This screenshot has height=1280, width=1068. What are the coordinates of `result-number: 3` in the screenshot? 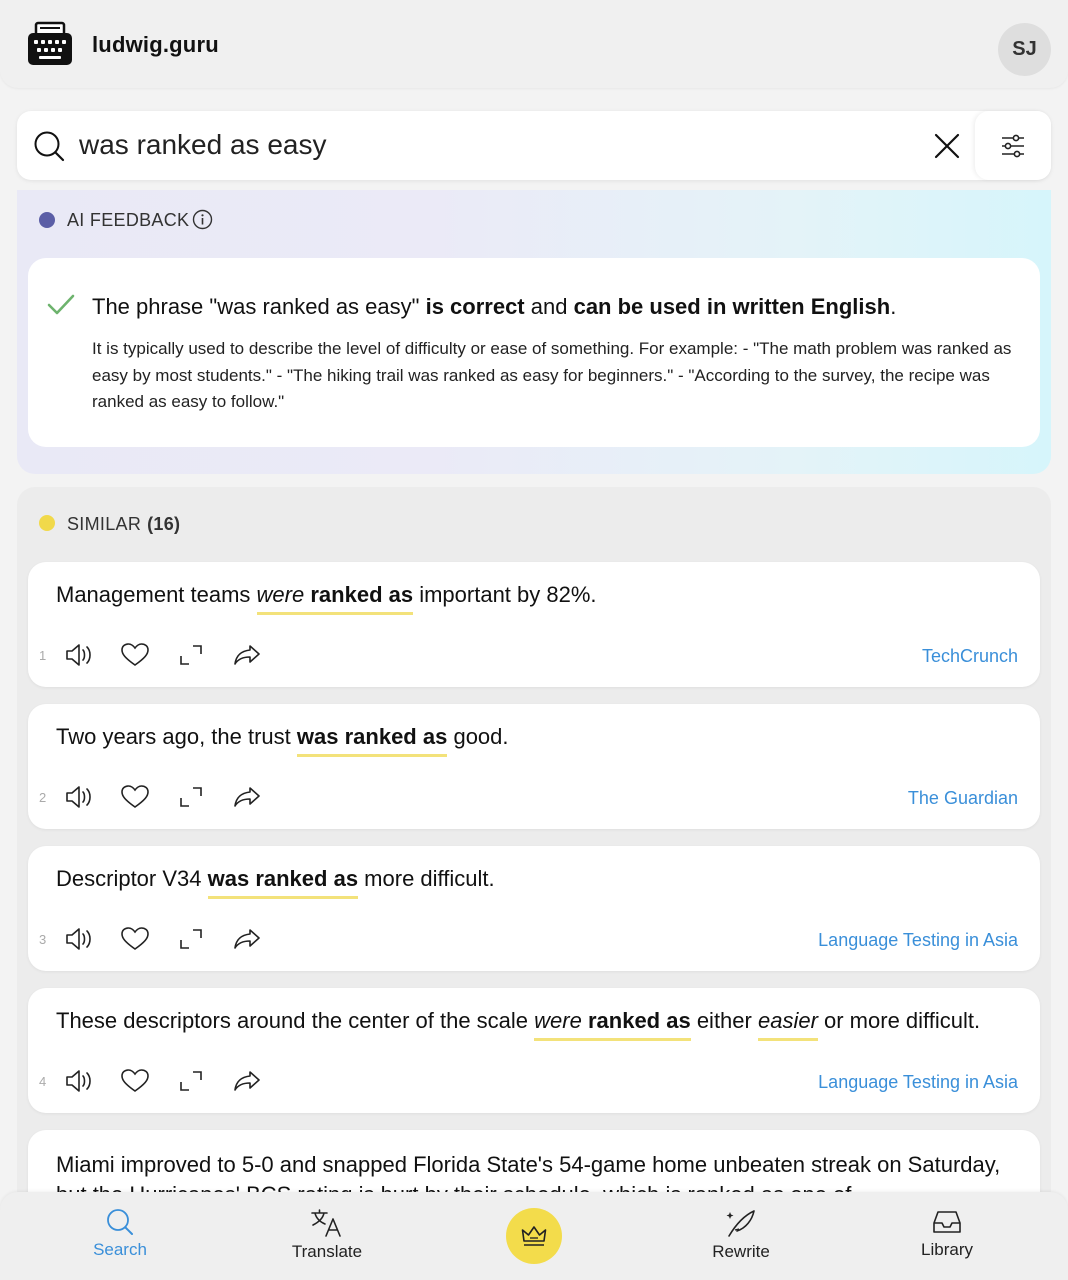 It's located at (43, 939).